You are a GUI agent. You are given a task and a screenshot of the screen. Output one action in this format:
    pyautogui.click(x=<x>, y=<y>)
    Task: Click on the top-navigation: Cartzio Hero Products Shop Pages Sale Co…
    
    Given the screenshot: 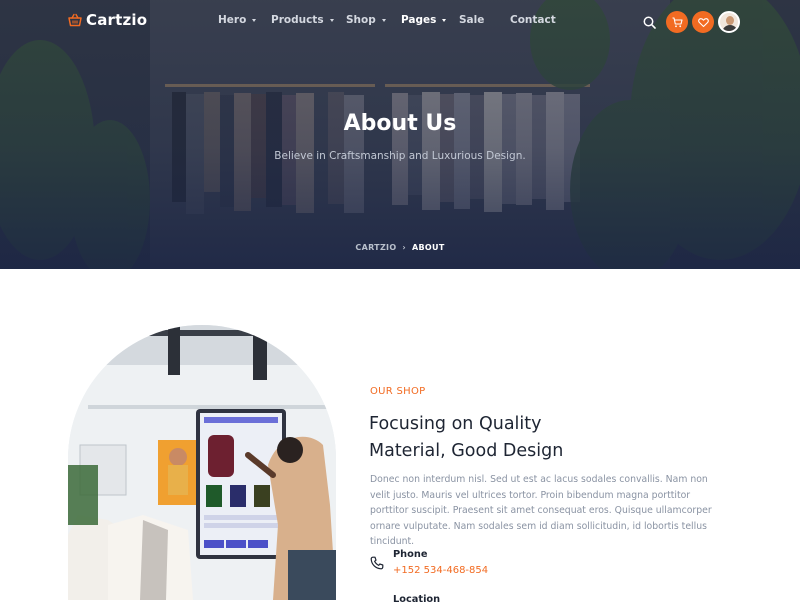 What is the action you would take?
    pyautogui.click(x=400, y=22)
    